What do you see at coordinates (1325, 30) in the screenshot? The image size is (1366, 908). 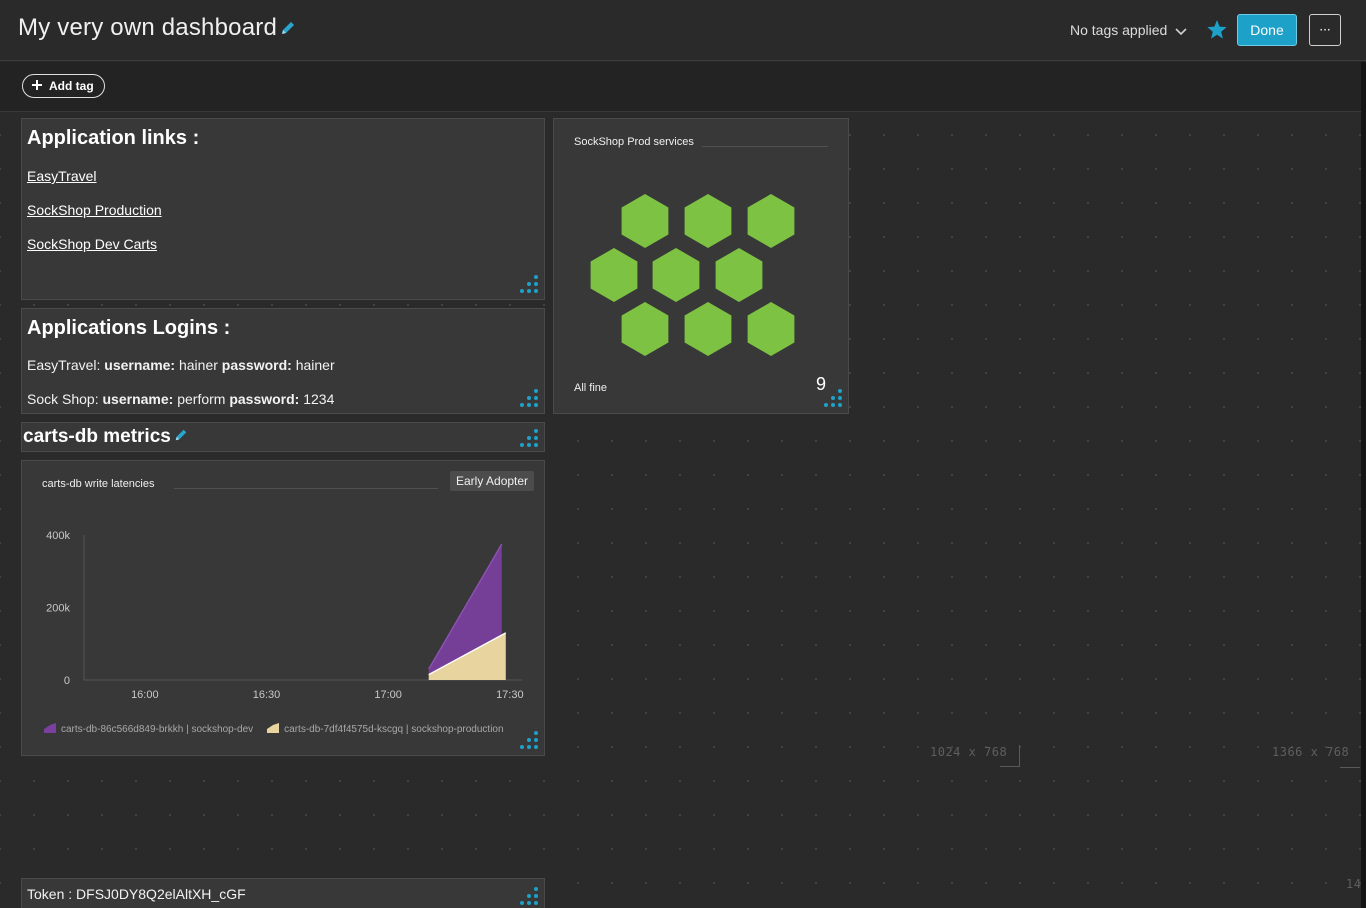 I see `more-options-button: ···` at bounding box center [1325, 30].